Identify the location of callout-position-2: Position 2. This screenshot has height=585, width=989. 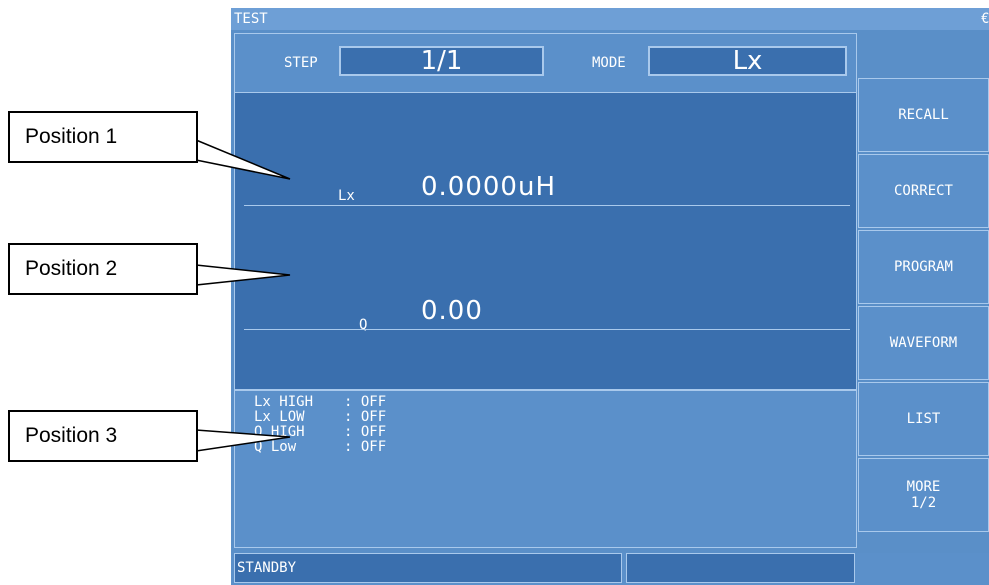
(103, 269).